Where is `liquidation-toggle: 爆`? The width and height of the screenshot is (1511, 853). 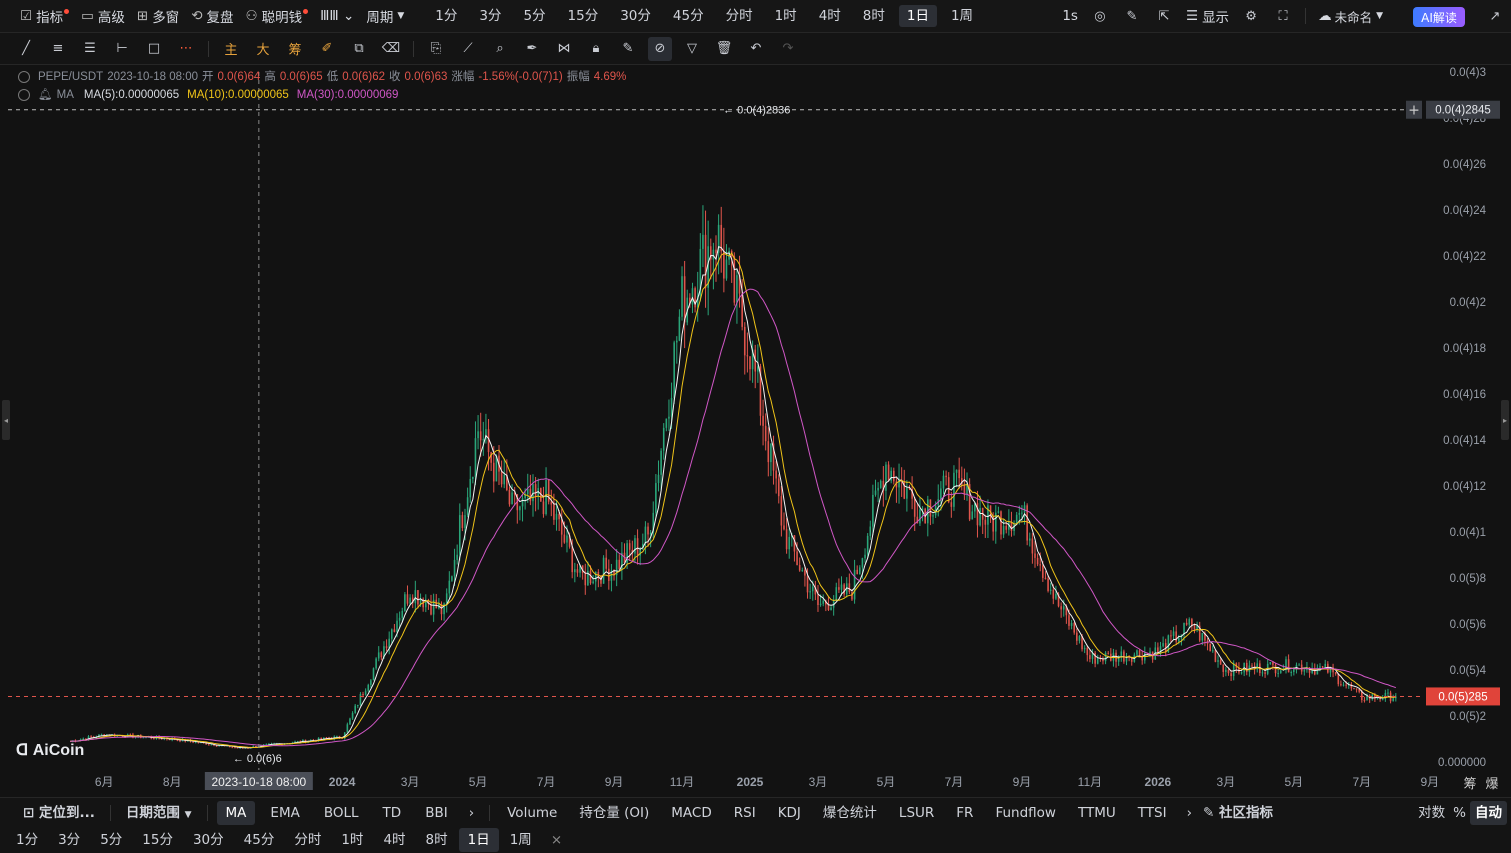
liquidation-toggle: 爆 is located at coordinates (1491, 784).